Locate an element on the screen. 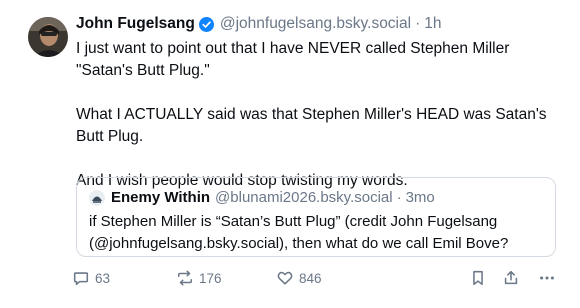  avatar is located at coordinates (48, 37).